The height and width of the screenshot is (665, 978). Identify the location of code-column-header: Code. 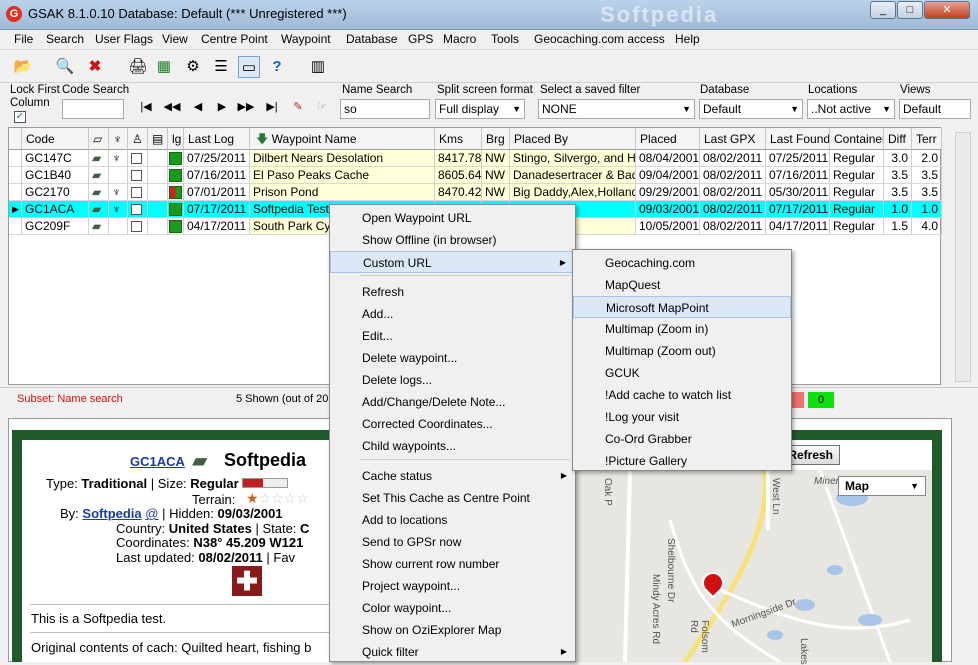
(55, 139).